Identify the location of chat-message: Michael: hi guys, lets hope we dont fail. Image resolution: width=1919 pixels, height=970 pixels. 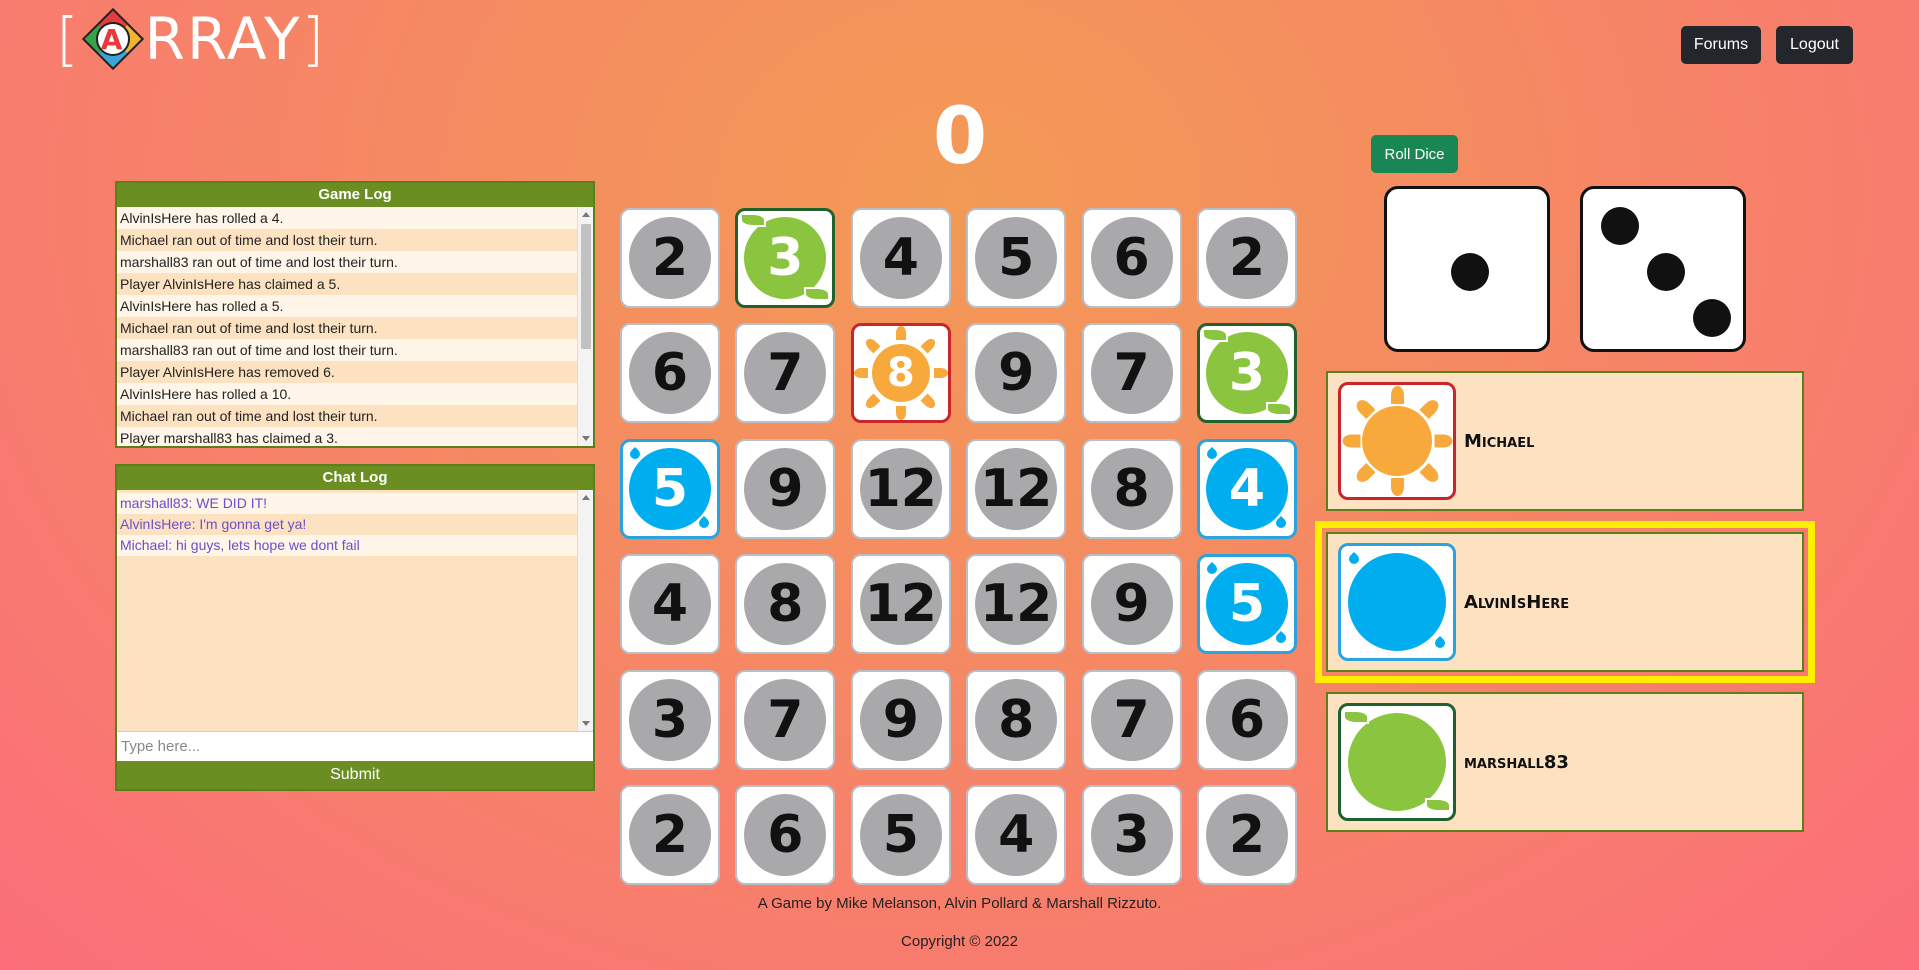
(347, 545).